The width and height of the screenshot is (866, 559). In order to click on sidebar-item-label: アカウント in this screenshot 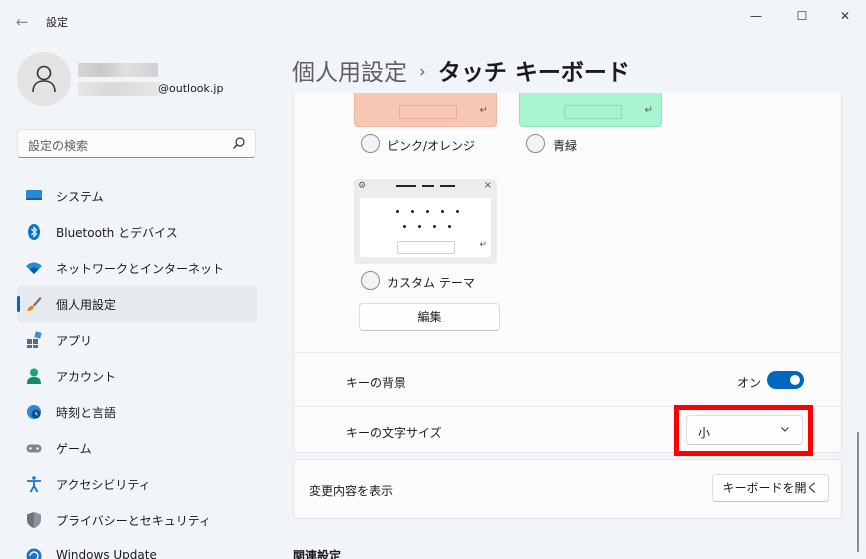, I will do `click(86, 377)`.